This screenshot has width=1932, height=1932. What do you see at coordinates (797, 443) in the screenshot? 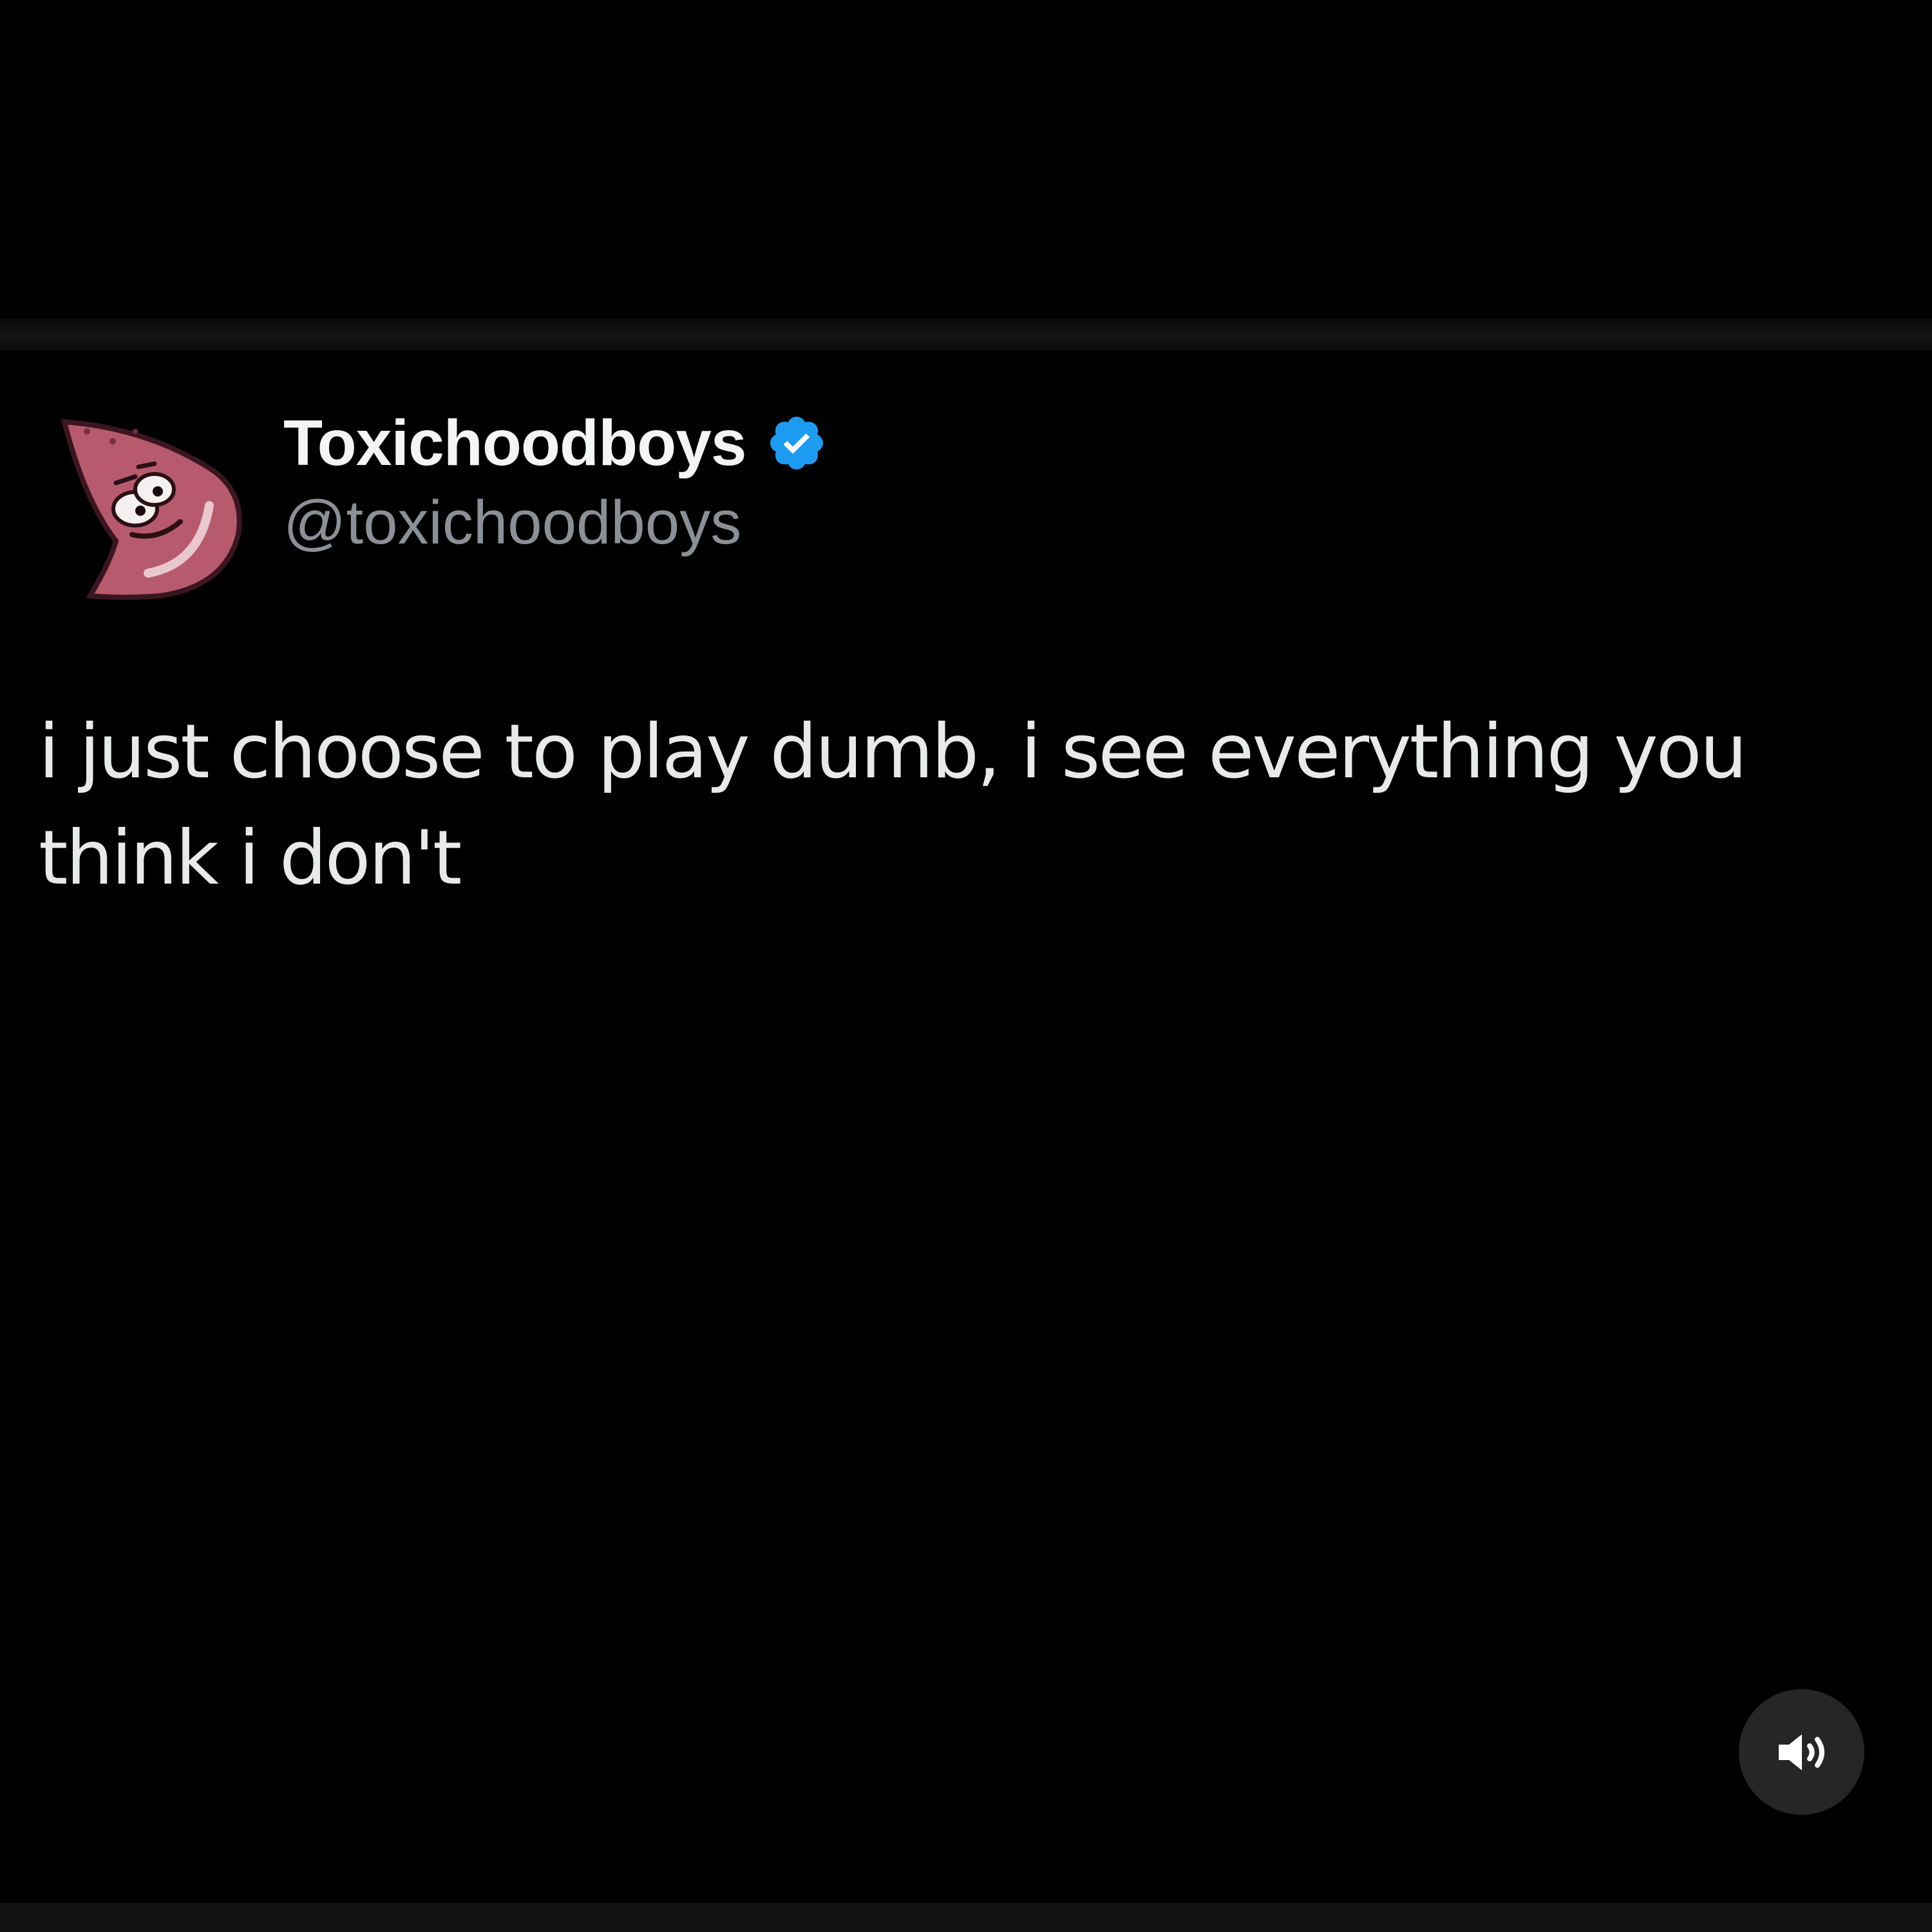
I see `verified-badge-icon` at bounding box center [797, 443].